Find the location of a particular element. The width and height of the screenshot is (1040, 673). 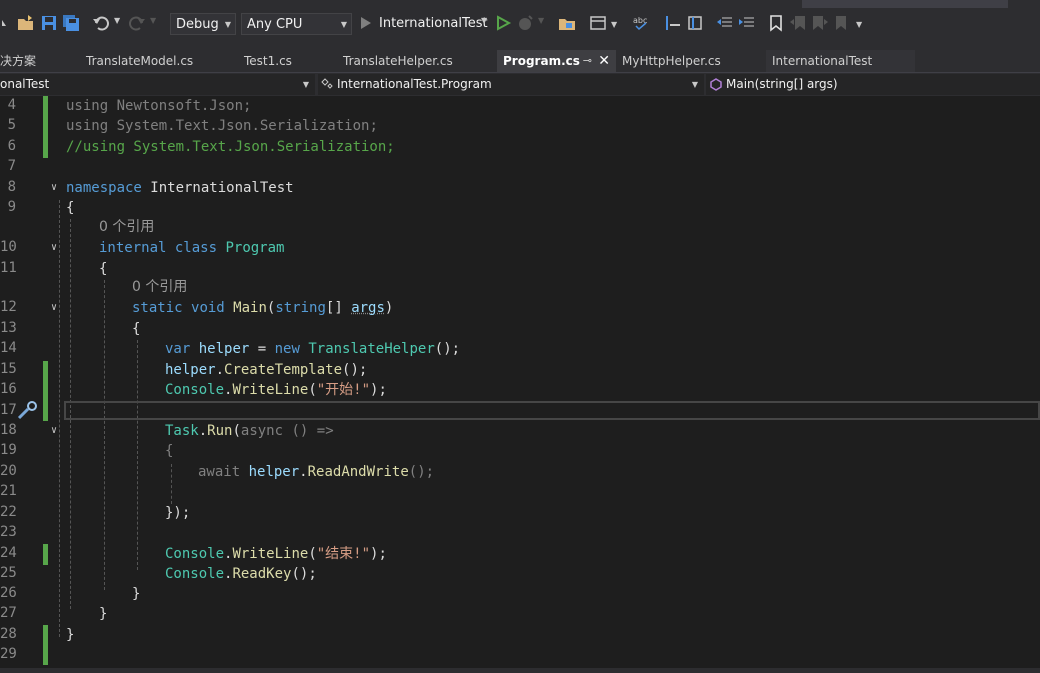

class-dropdown: InternationalTest.Program ▼ is located at coordinates (511, 84).